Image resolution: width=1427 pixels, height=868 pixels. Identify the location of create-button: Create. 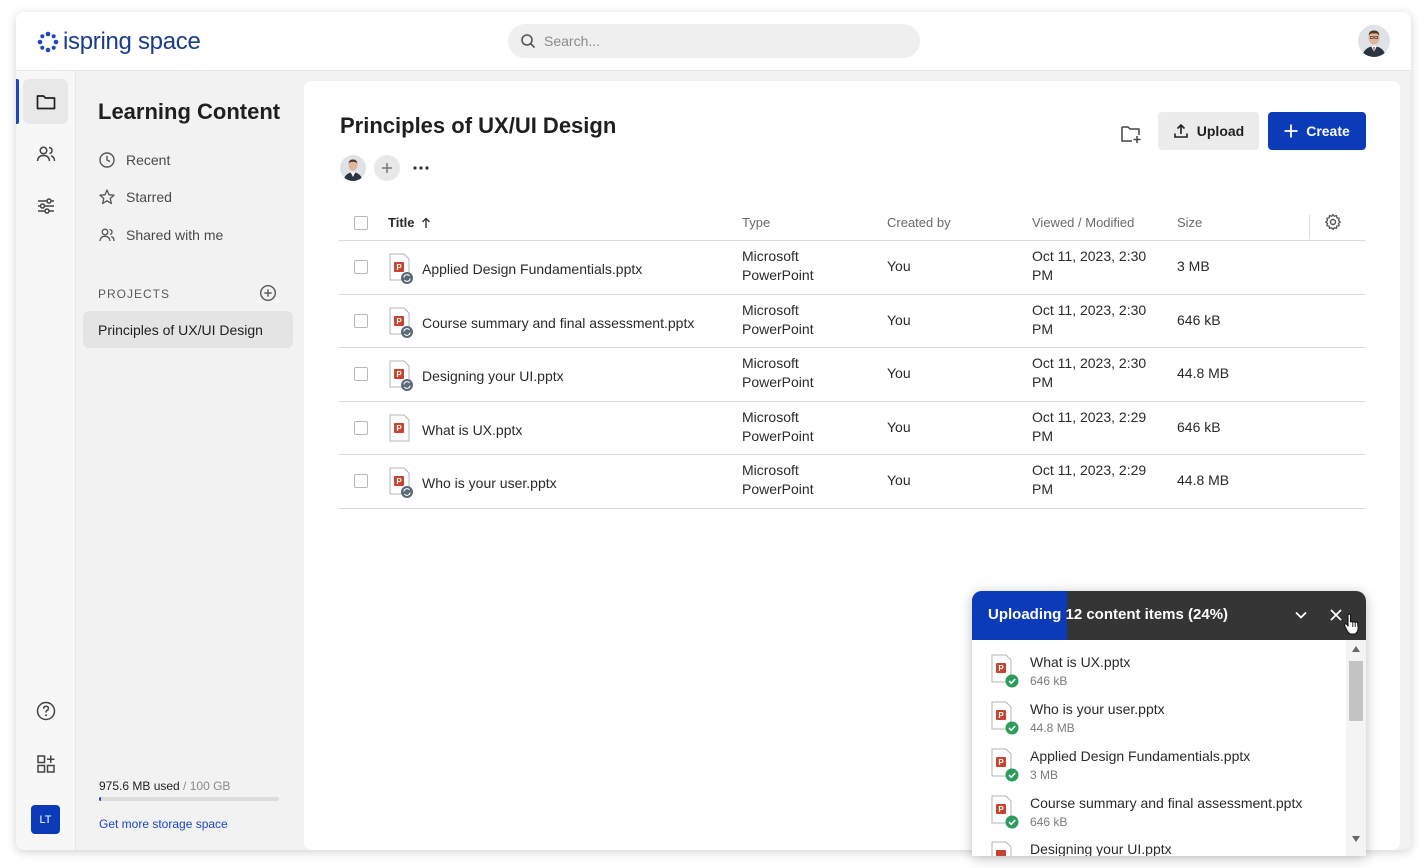
(1317, 131).